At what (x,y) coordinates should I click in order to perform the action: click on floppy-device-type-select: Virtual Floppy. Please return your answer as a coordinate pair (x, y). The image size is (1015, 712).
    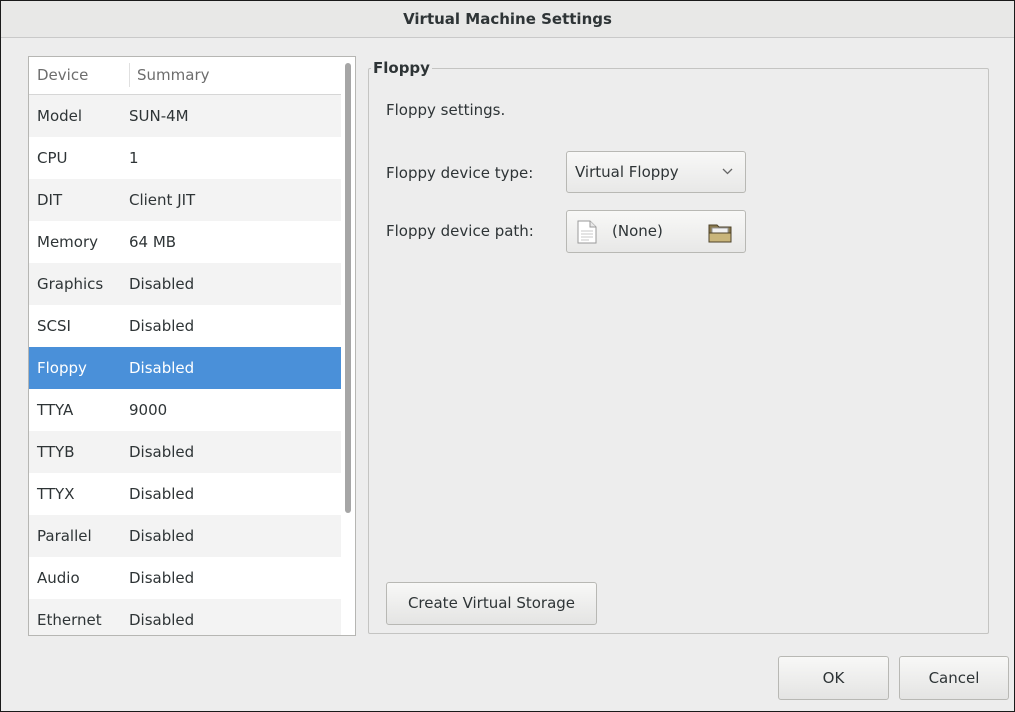
    Looking at the image, I should click on (656, 172).